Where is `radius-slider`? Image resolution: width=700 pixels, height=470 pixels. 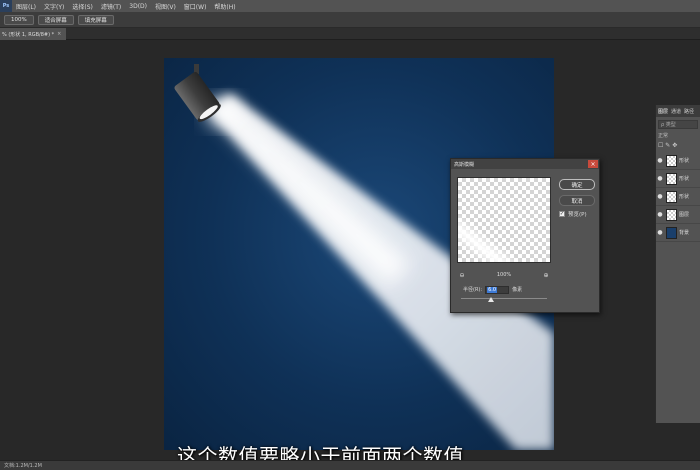
radius-slider is located at coordinates (504, 299).